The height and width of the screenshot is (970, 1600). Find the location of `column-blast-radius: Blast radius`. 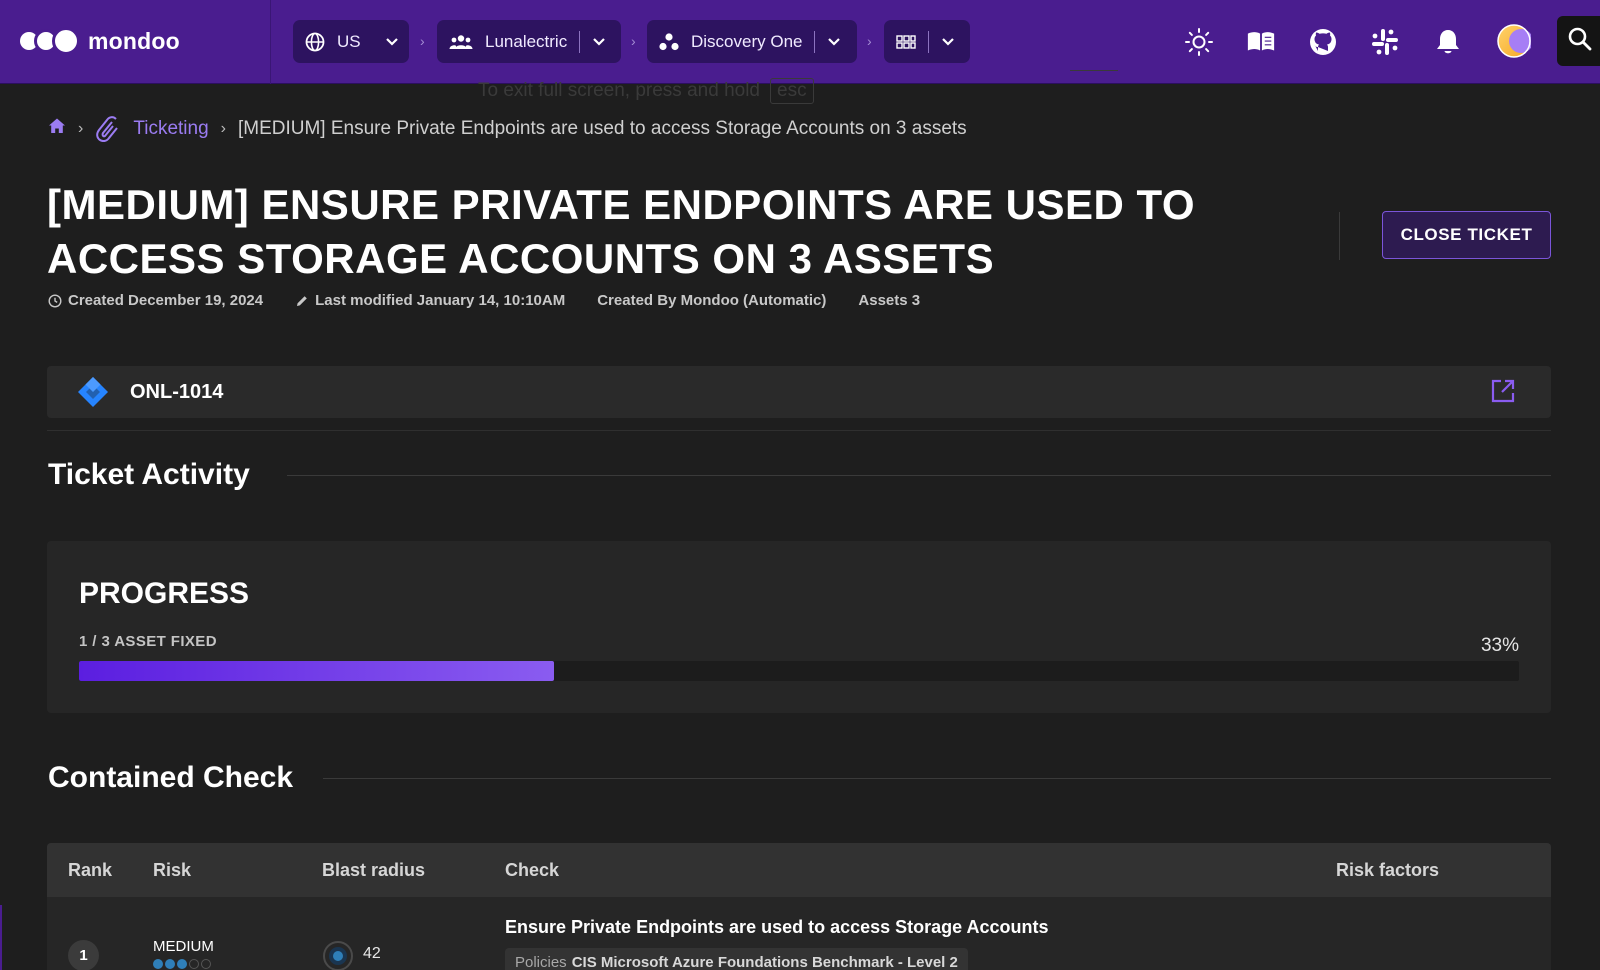

column-blast-radius: Blast radius is located at coordinates (373, 870).